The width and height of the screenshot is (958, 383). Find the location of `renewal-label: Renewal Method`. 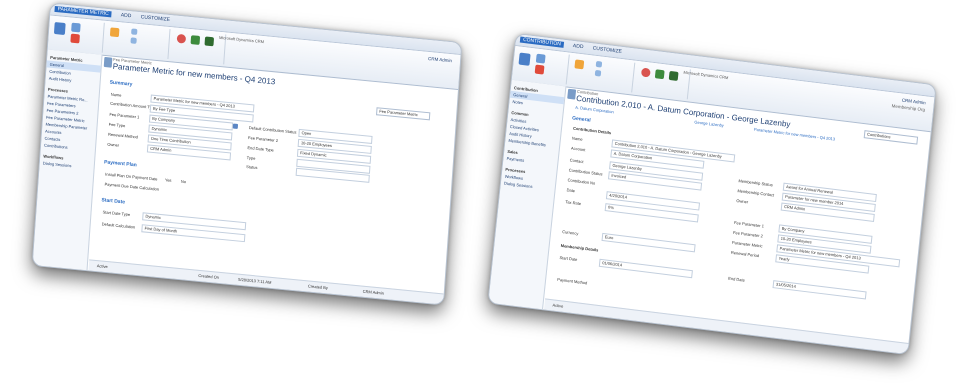

renewal-label: Renewal Method is located at coordinates (123, 135).